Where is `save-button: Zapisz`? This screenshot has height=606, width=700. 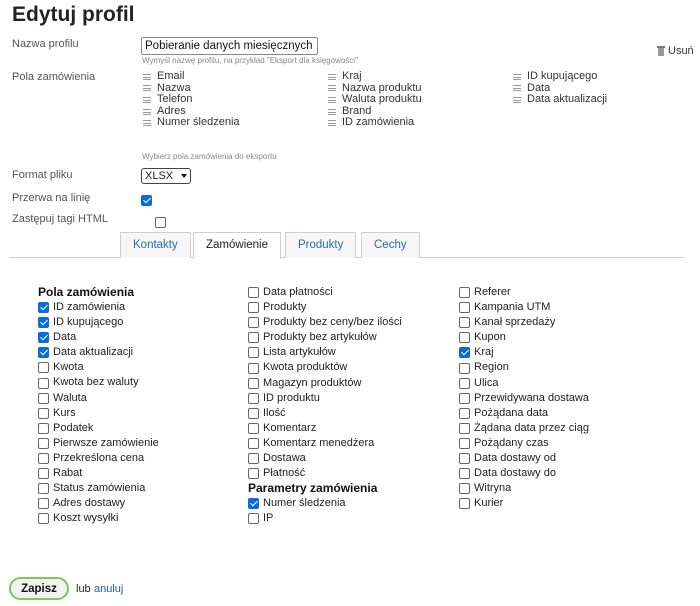 save-button: Zapisz is located at coordinates (39, 588).